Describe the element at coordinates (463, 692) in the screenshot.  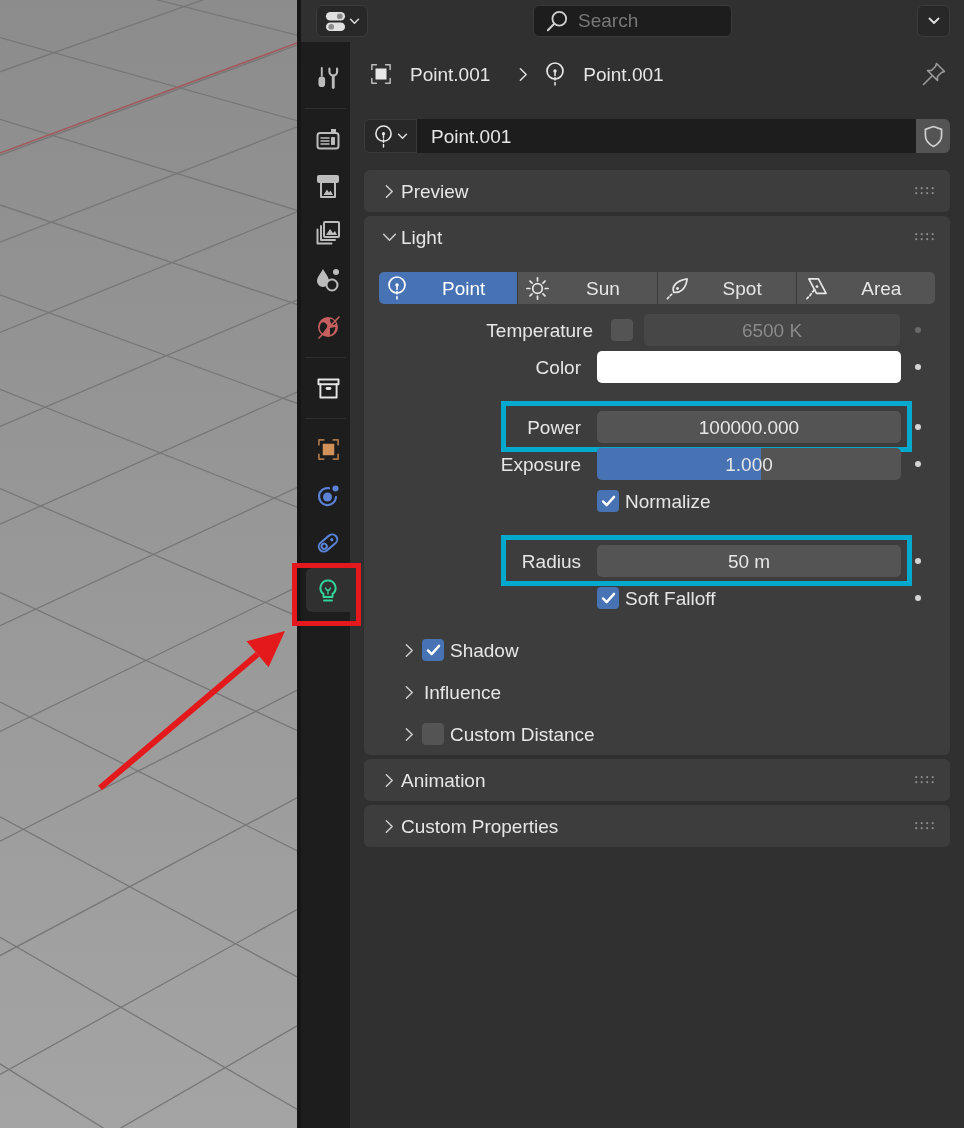
I see `subpanel-title: Influence` at that location.